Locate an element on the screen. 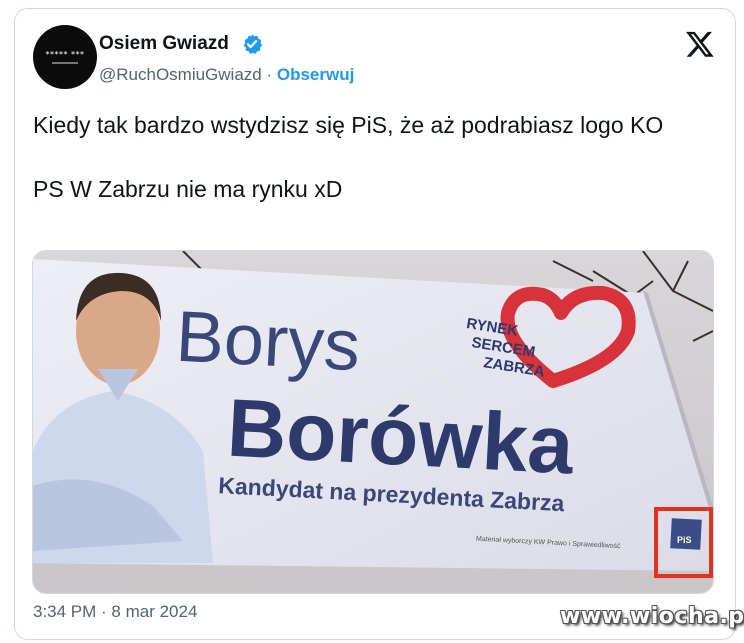 This screenshot has height=643, width=744. tweet-text-line2: PS W Zabrzu nie ma rynku xD is located at coordinates (188, 189).